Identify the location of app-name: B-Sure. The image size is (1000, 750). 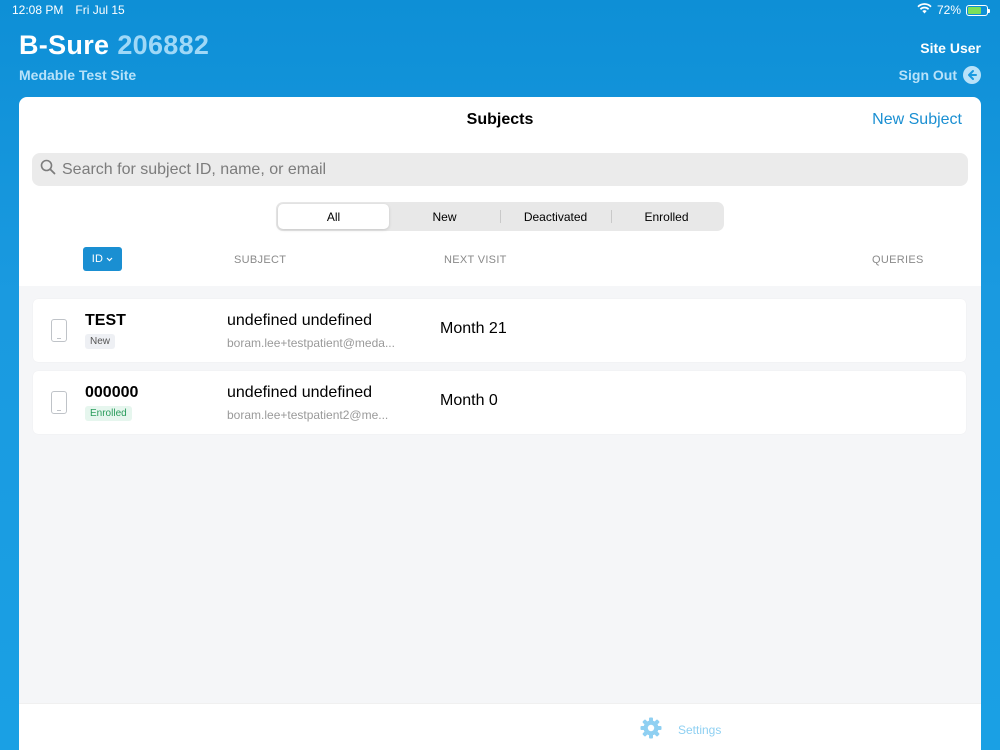
(64, 45).